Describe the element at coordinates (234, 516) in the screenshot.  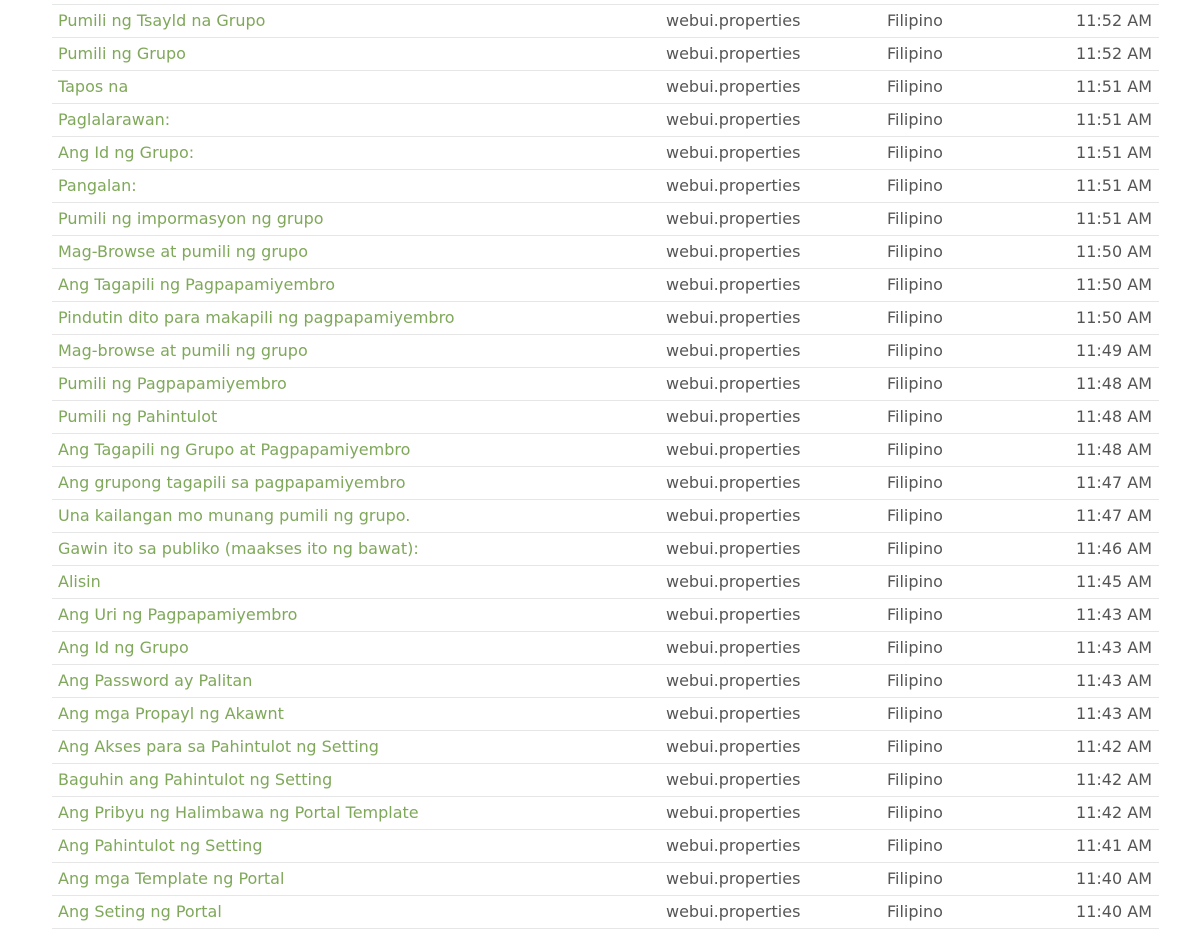
I see `translation-key-link: Una kailangan mo munang pumili ng grupo.` at that location.